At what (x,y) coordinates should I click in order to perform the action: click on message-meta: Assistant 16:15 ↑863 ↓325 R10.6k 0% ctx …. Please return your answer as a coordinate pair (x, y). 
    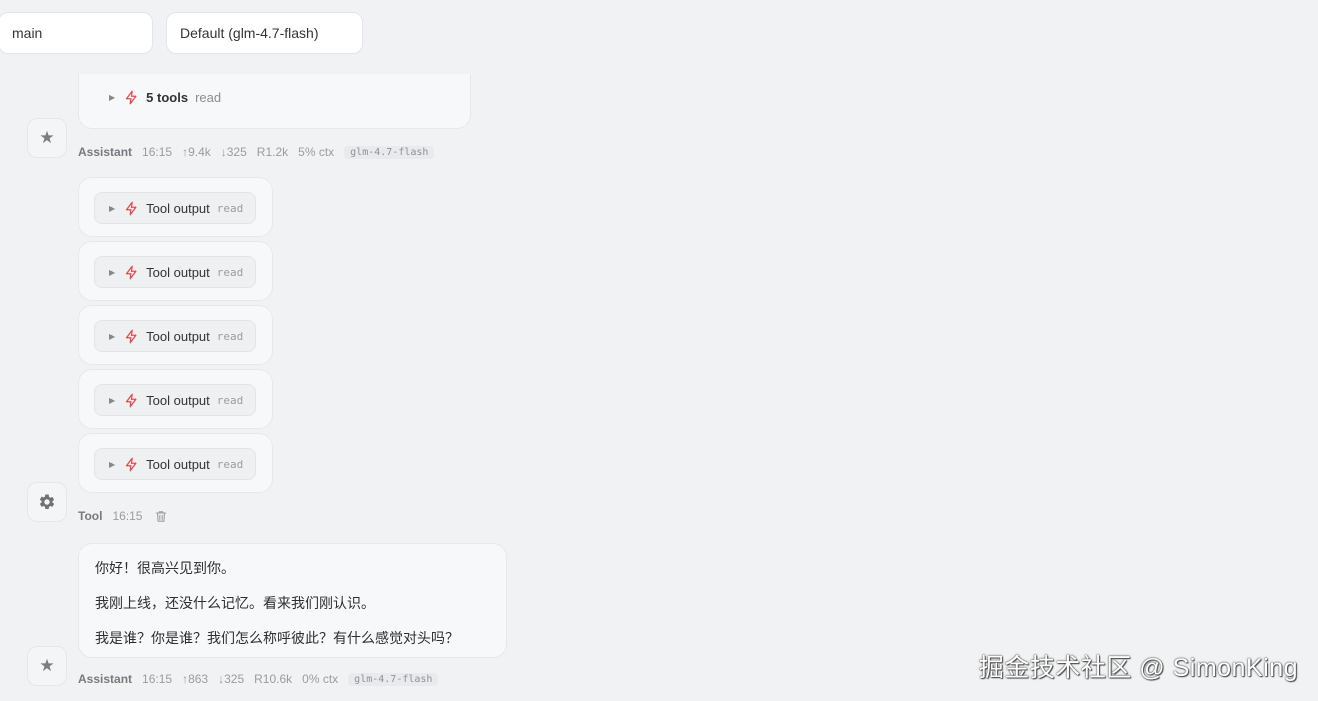
    Looking at the image, I should click on (258, 679).